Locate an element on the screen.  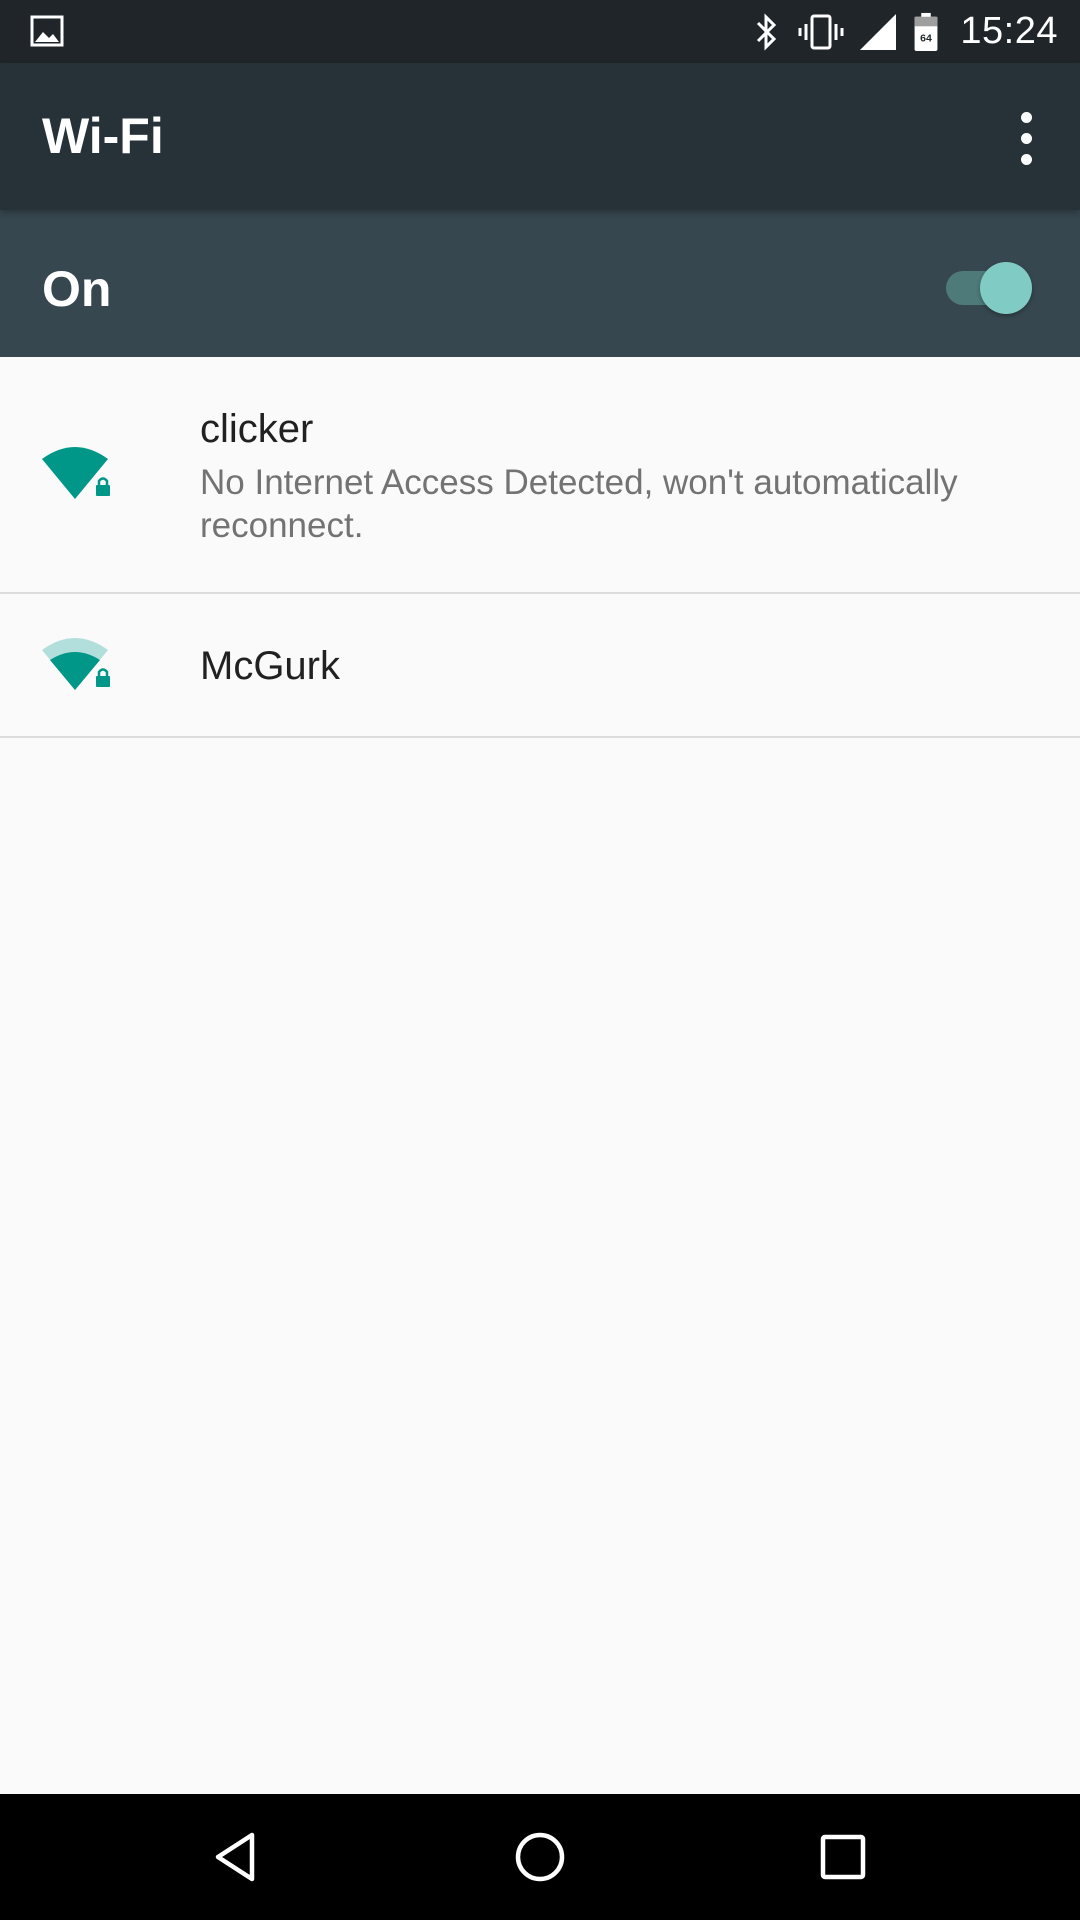
recents-button is located at coordinates (843, 1857).